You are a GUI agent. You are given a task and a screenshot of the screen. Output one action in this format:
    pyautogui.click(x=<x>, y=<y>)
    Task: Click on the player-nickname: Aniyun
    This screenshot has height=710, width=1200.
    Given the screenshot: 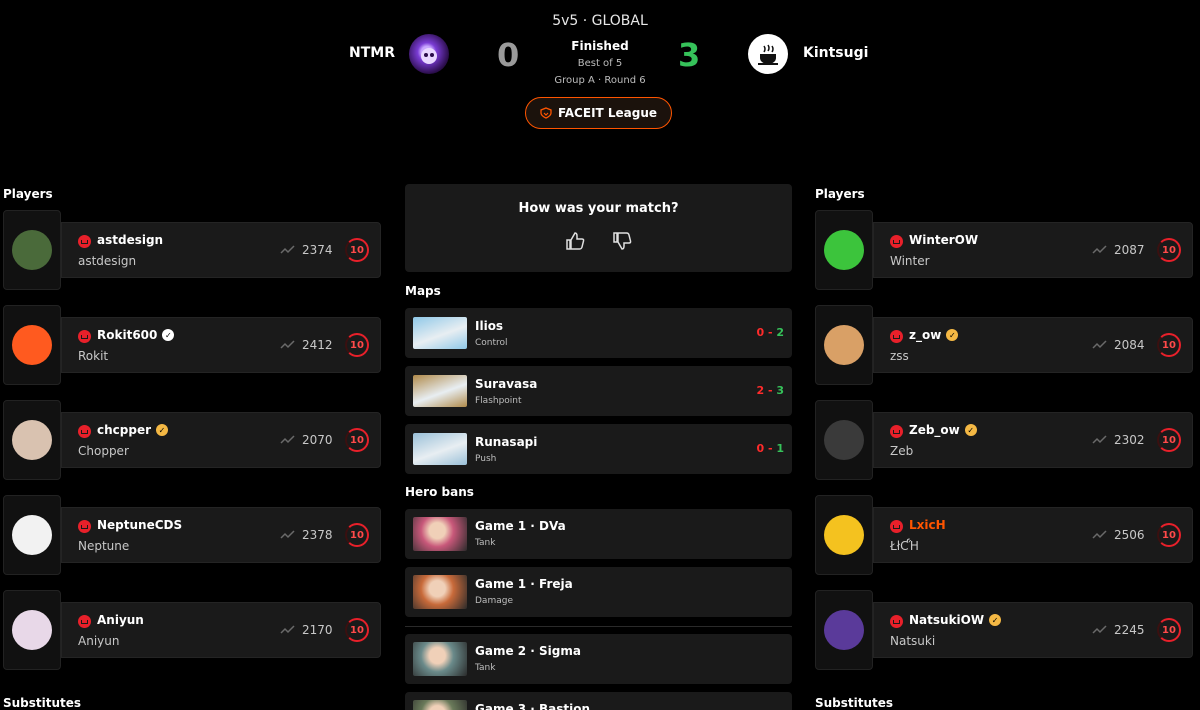 What is the action you would take?
    pyautogui.click(x=120, y=620)
    